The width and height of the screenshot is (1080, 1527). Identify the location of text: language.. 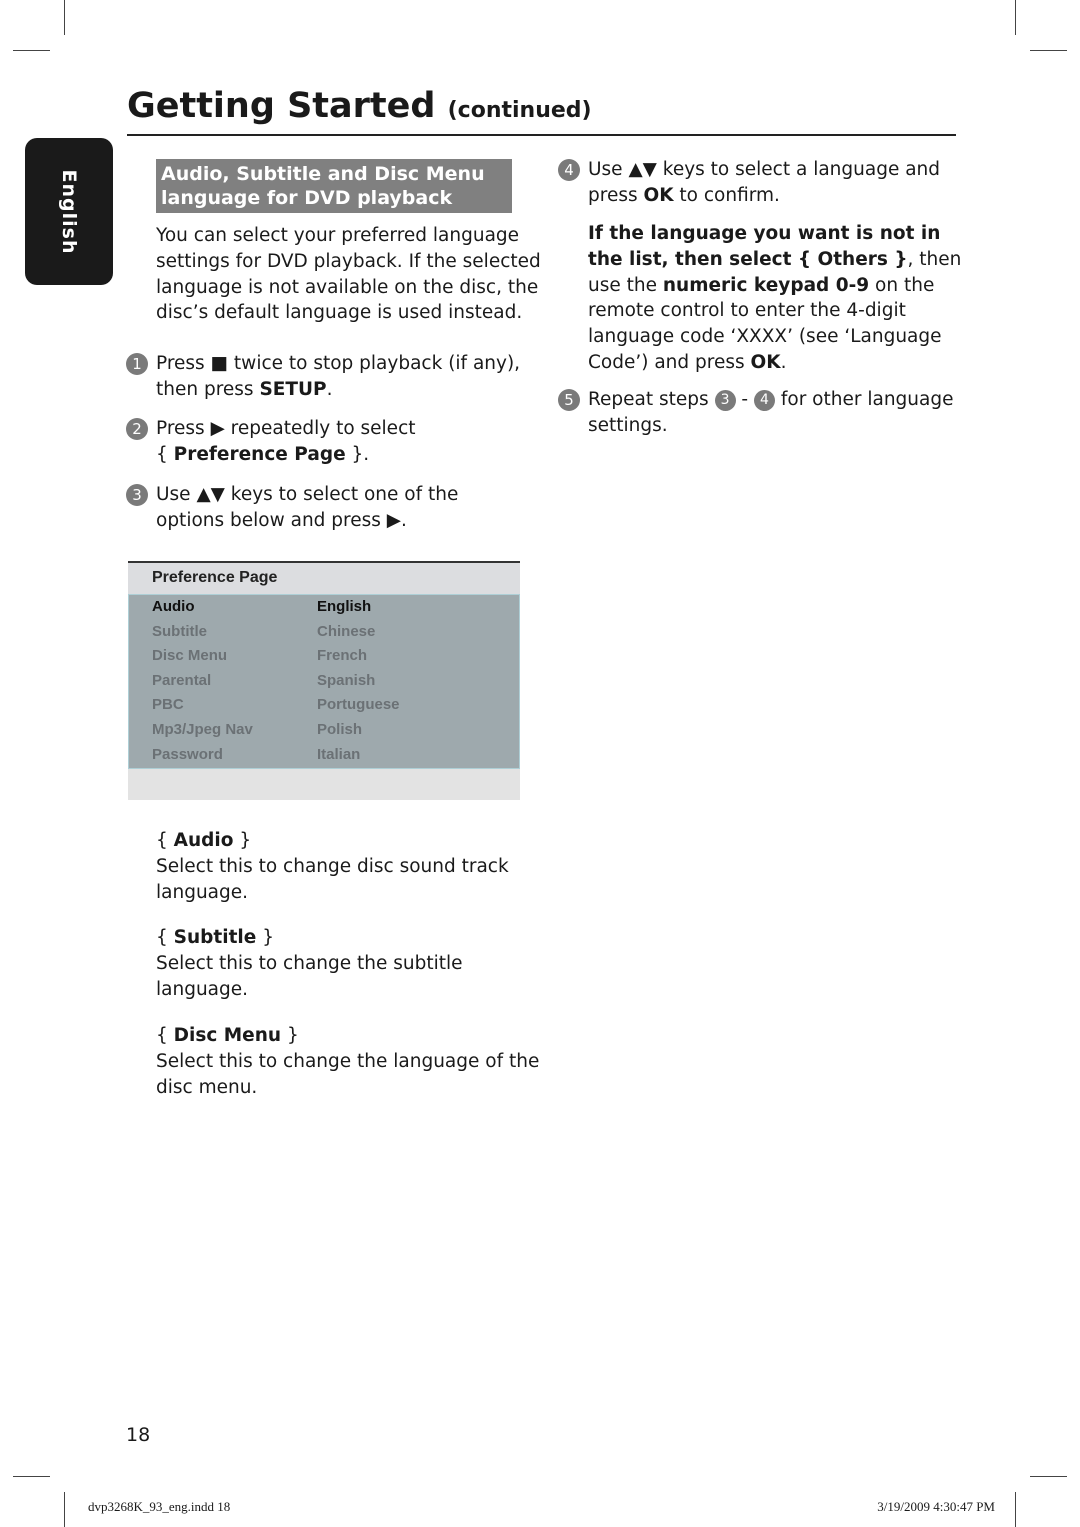
(202, 989).